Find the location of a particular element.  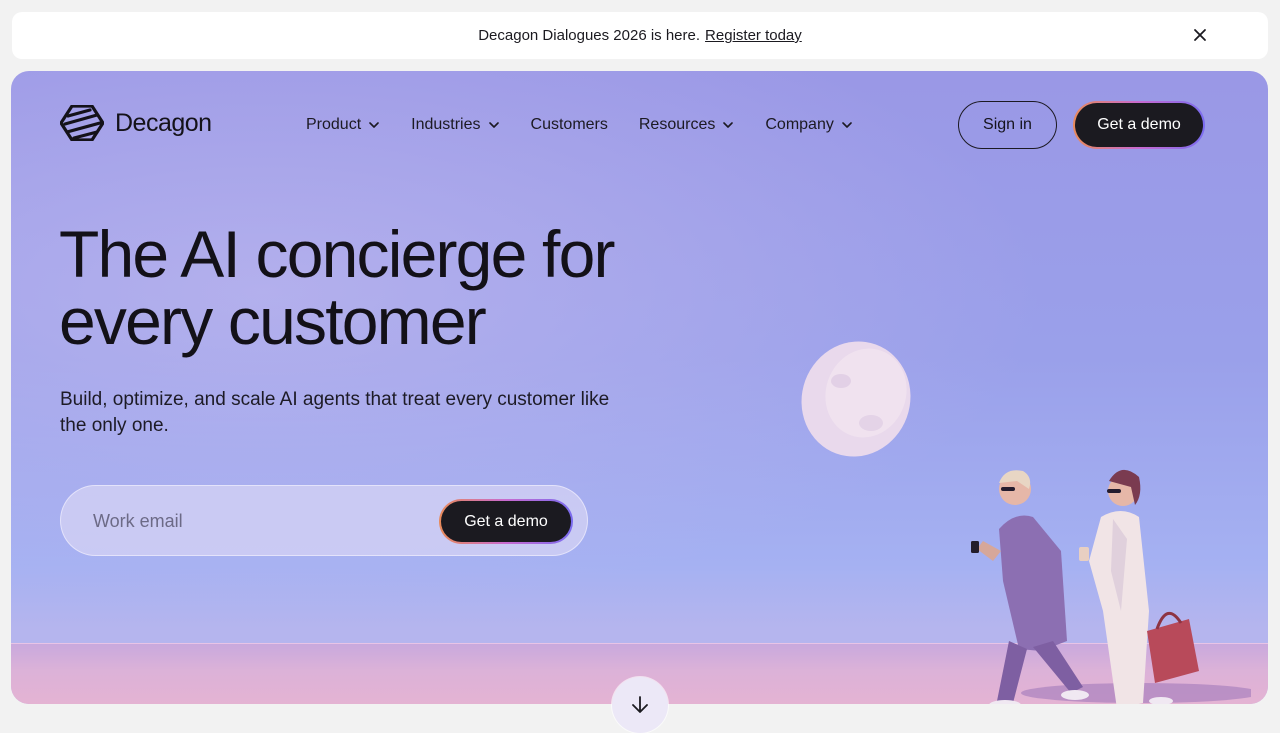

woman-figure is located at coordinates (1139, 586).